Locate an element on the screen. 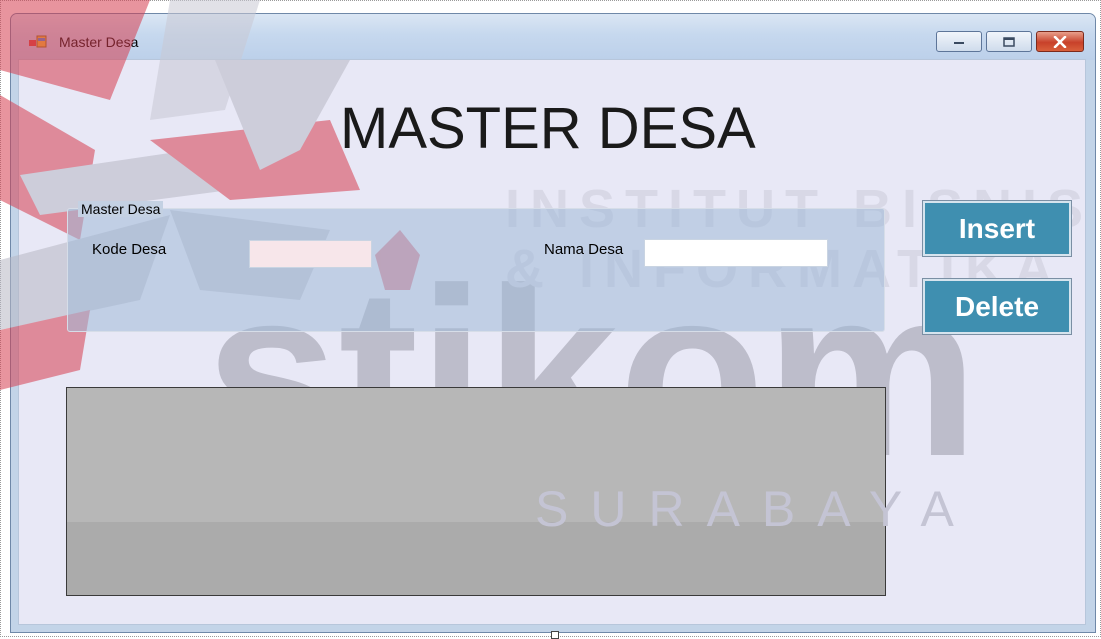 This screenshot has height=639, width=1101. watermark-city: SURABAYA is located at coordinates (755, 509).